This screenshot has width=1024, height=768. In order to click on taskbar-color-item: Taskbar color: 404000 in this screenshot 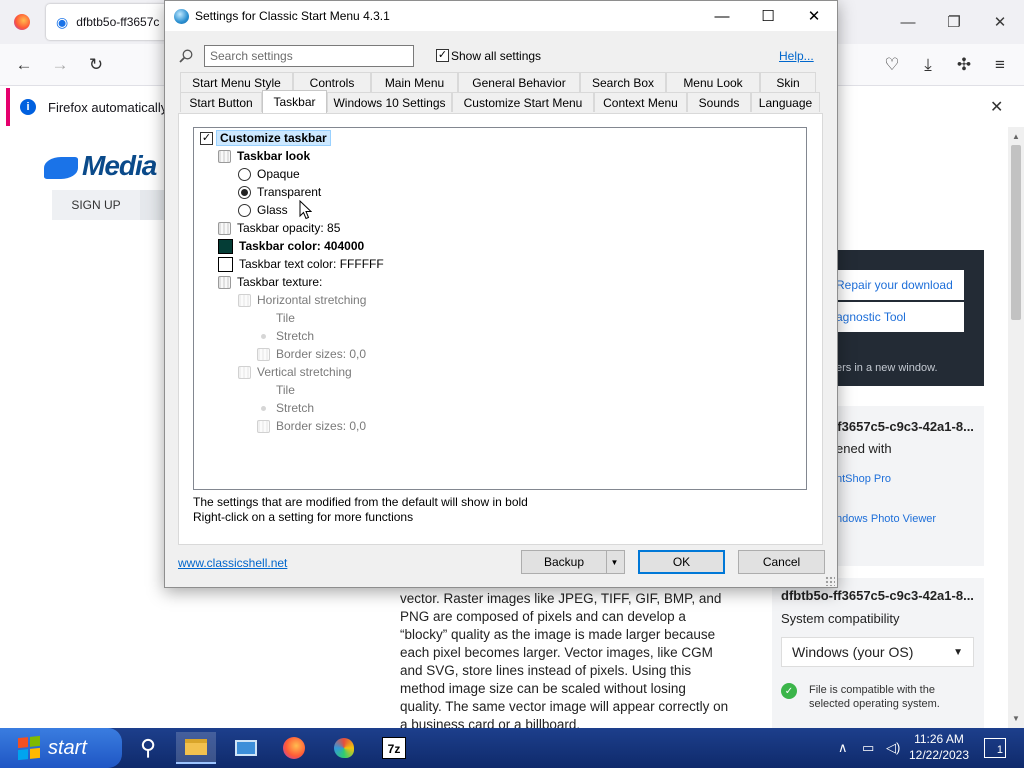, I will do `click(291, 246)`.